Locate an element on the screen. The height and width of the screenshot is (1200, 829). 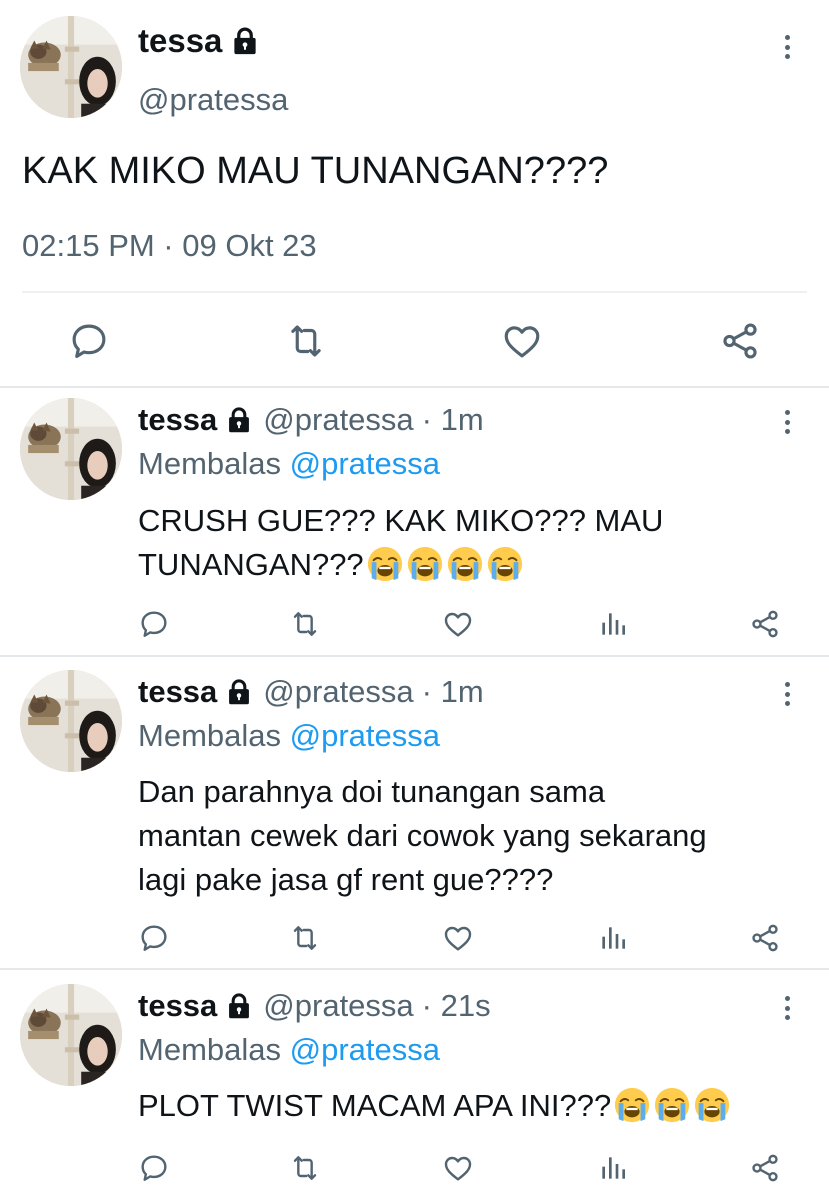
relative-time: · 21s is located at coordinates (456, 1006).